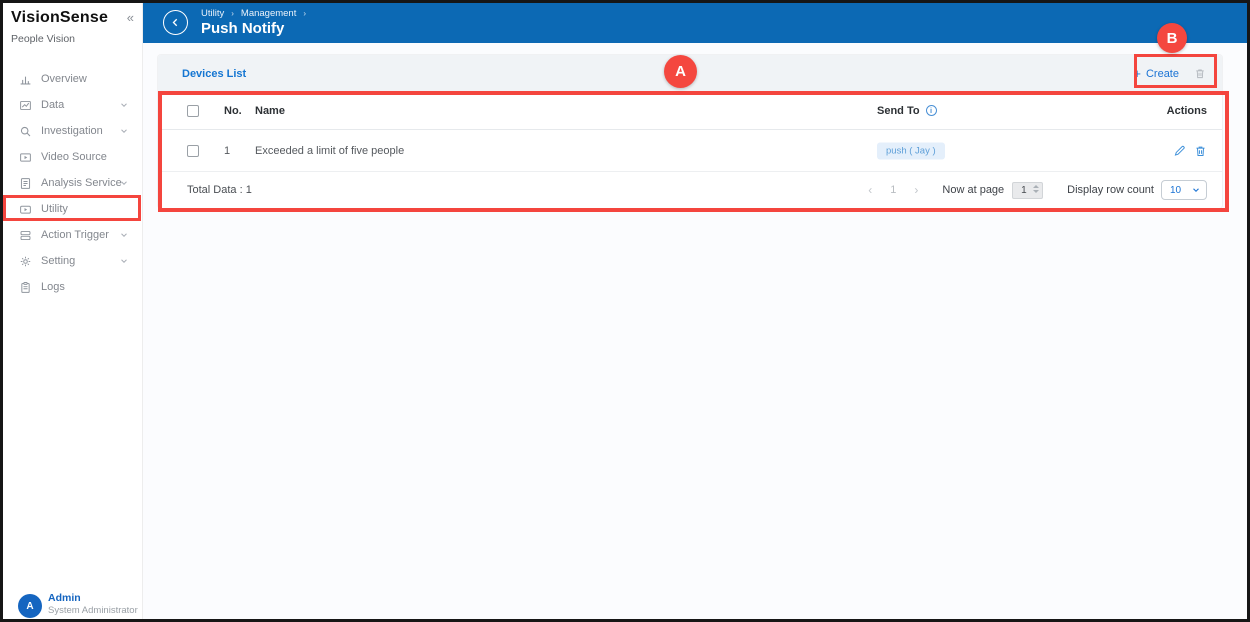  I want to click on footer-controls: ‹ 1 › Now at page 1 Display row count 10, so click(1037, 190).